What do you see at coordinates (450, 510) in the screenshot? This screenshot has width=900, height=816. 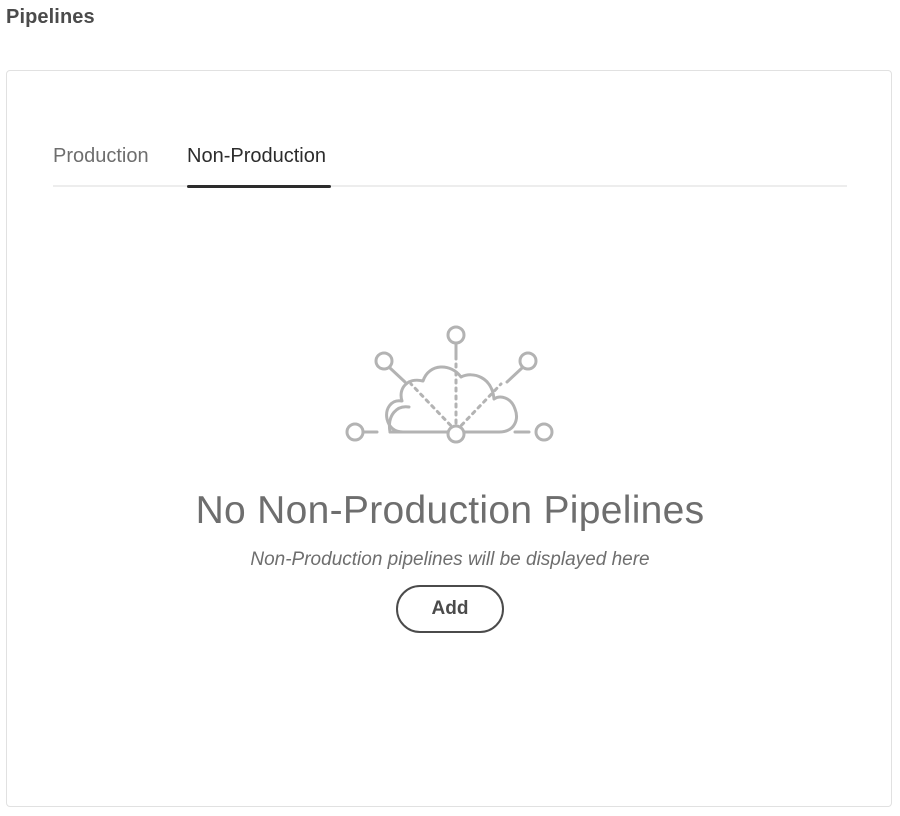 I see `empty-state-heading: No Non-Production Pipelines` at bounding box center [450, 510].